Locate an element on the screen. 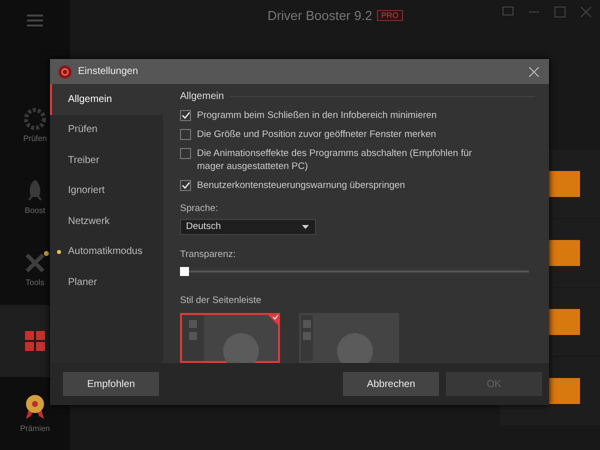 The height and width of the screenshot is (450, 600). check-corner-icon is located at coordinates (273, 320).